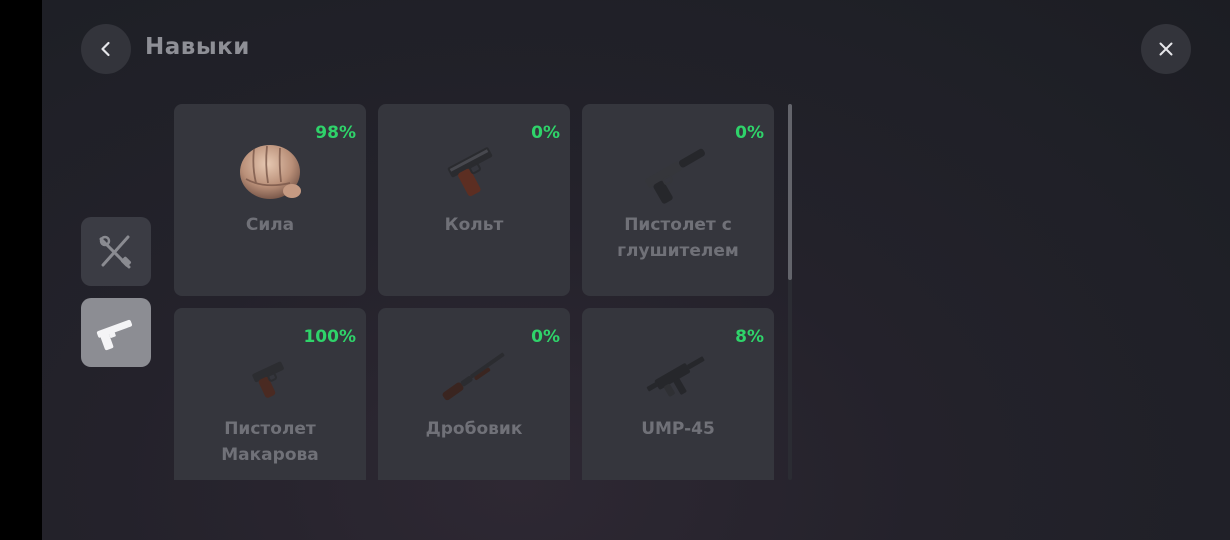  I want to click on shotgun-icon, so click(474, 376).